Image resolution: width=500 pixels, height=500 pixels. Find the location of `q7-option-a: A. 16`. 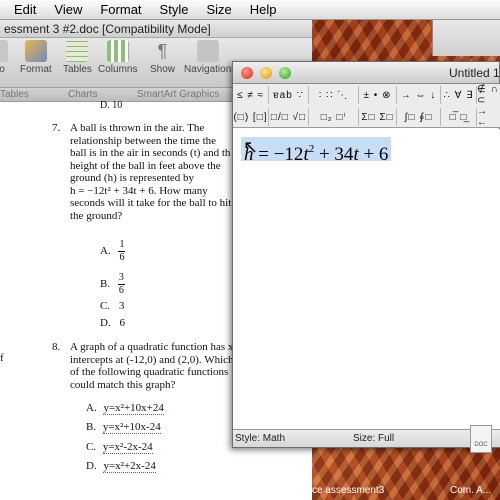

q7-option-a: A. 16 is located at coordinates (113, 251).